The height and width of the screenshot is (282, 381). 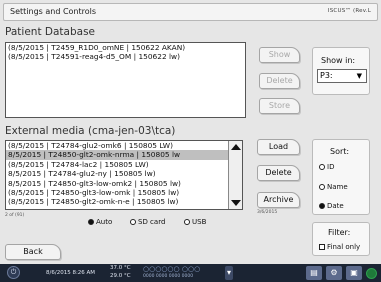 What do you see at coordinates (13, 272) in the screenshot?
I see `power-icon: ⏻` at bounding box center [13, 272].